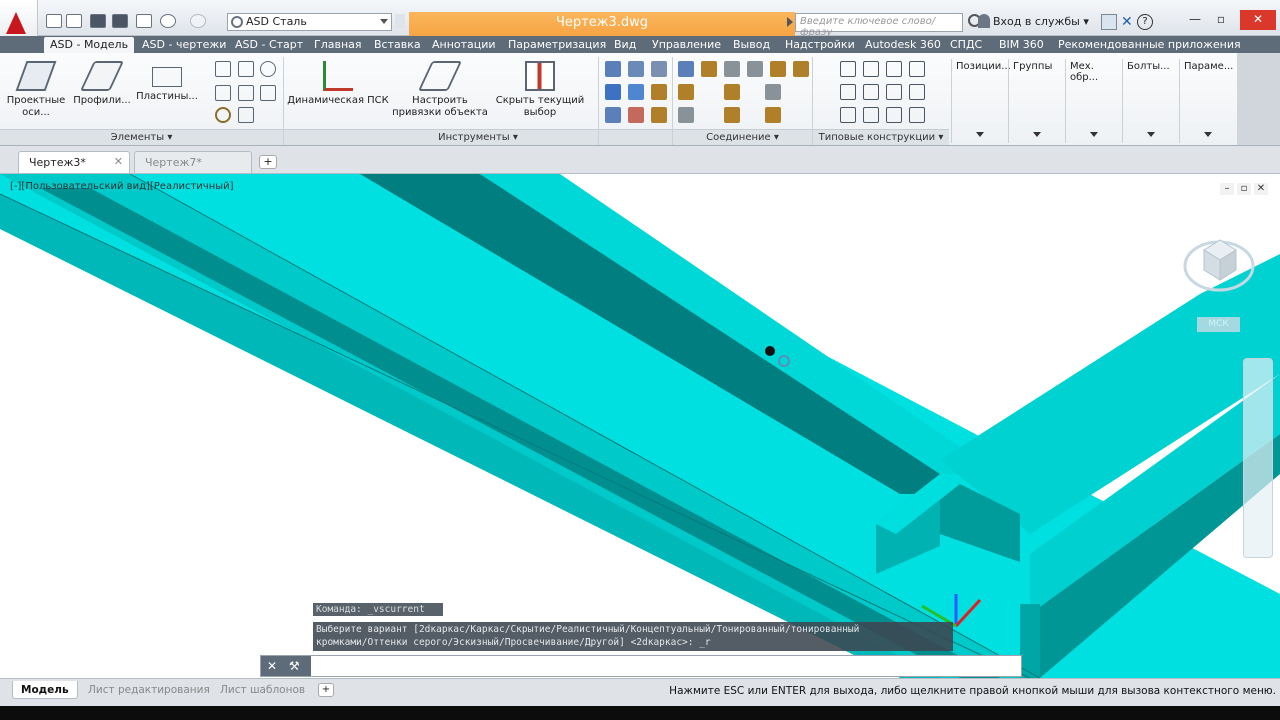 The height and width of the screenshot is (720, 1280). I want to click on print-icon, so click(144, 21).